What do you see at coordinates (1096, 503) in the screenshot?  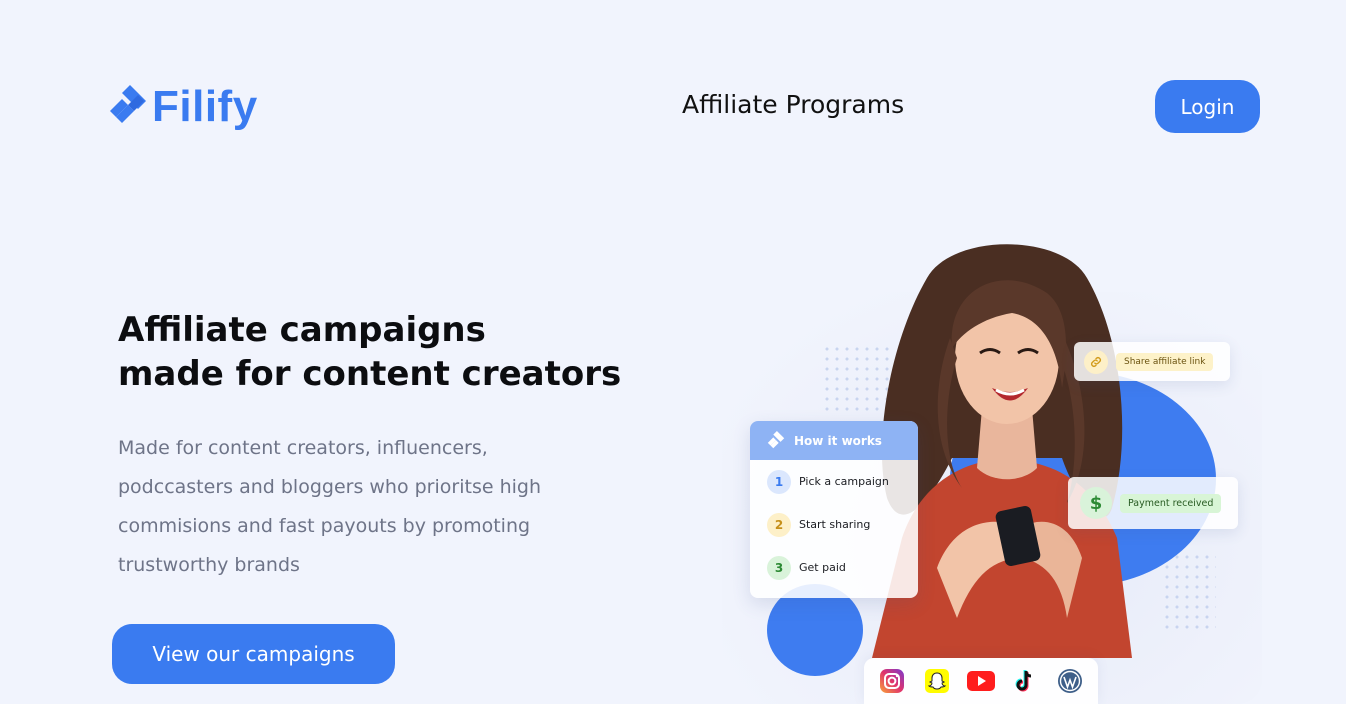 I see `dollar-icon: $` at bounding box center [1096, 503].